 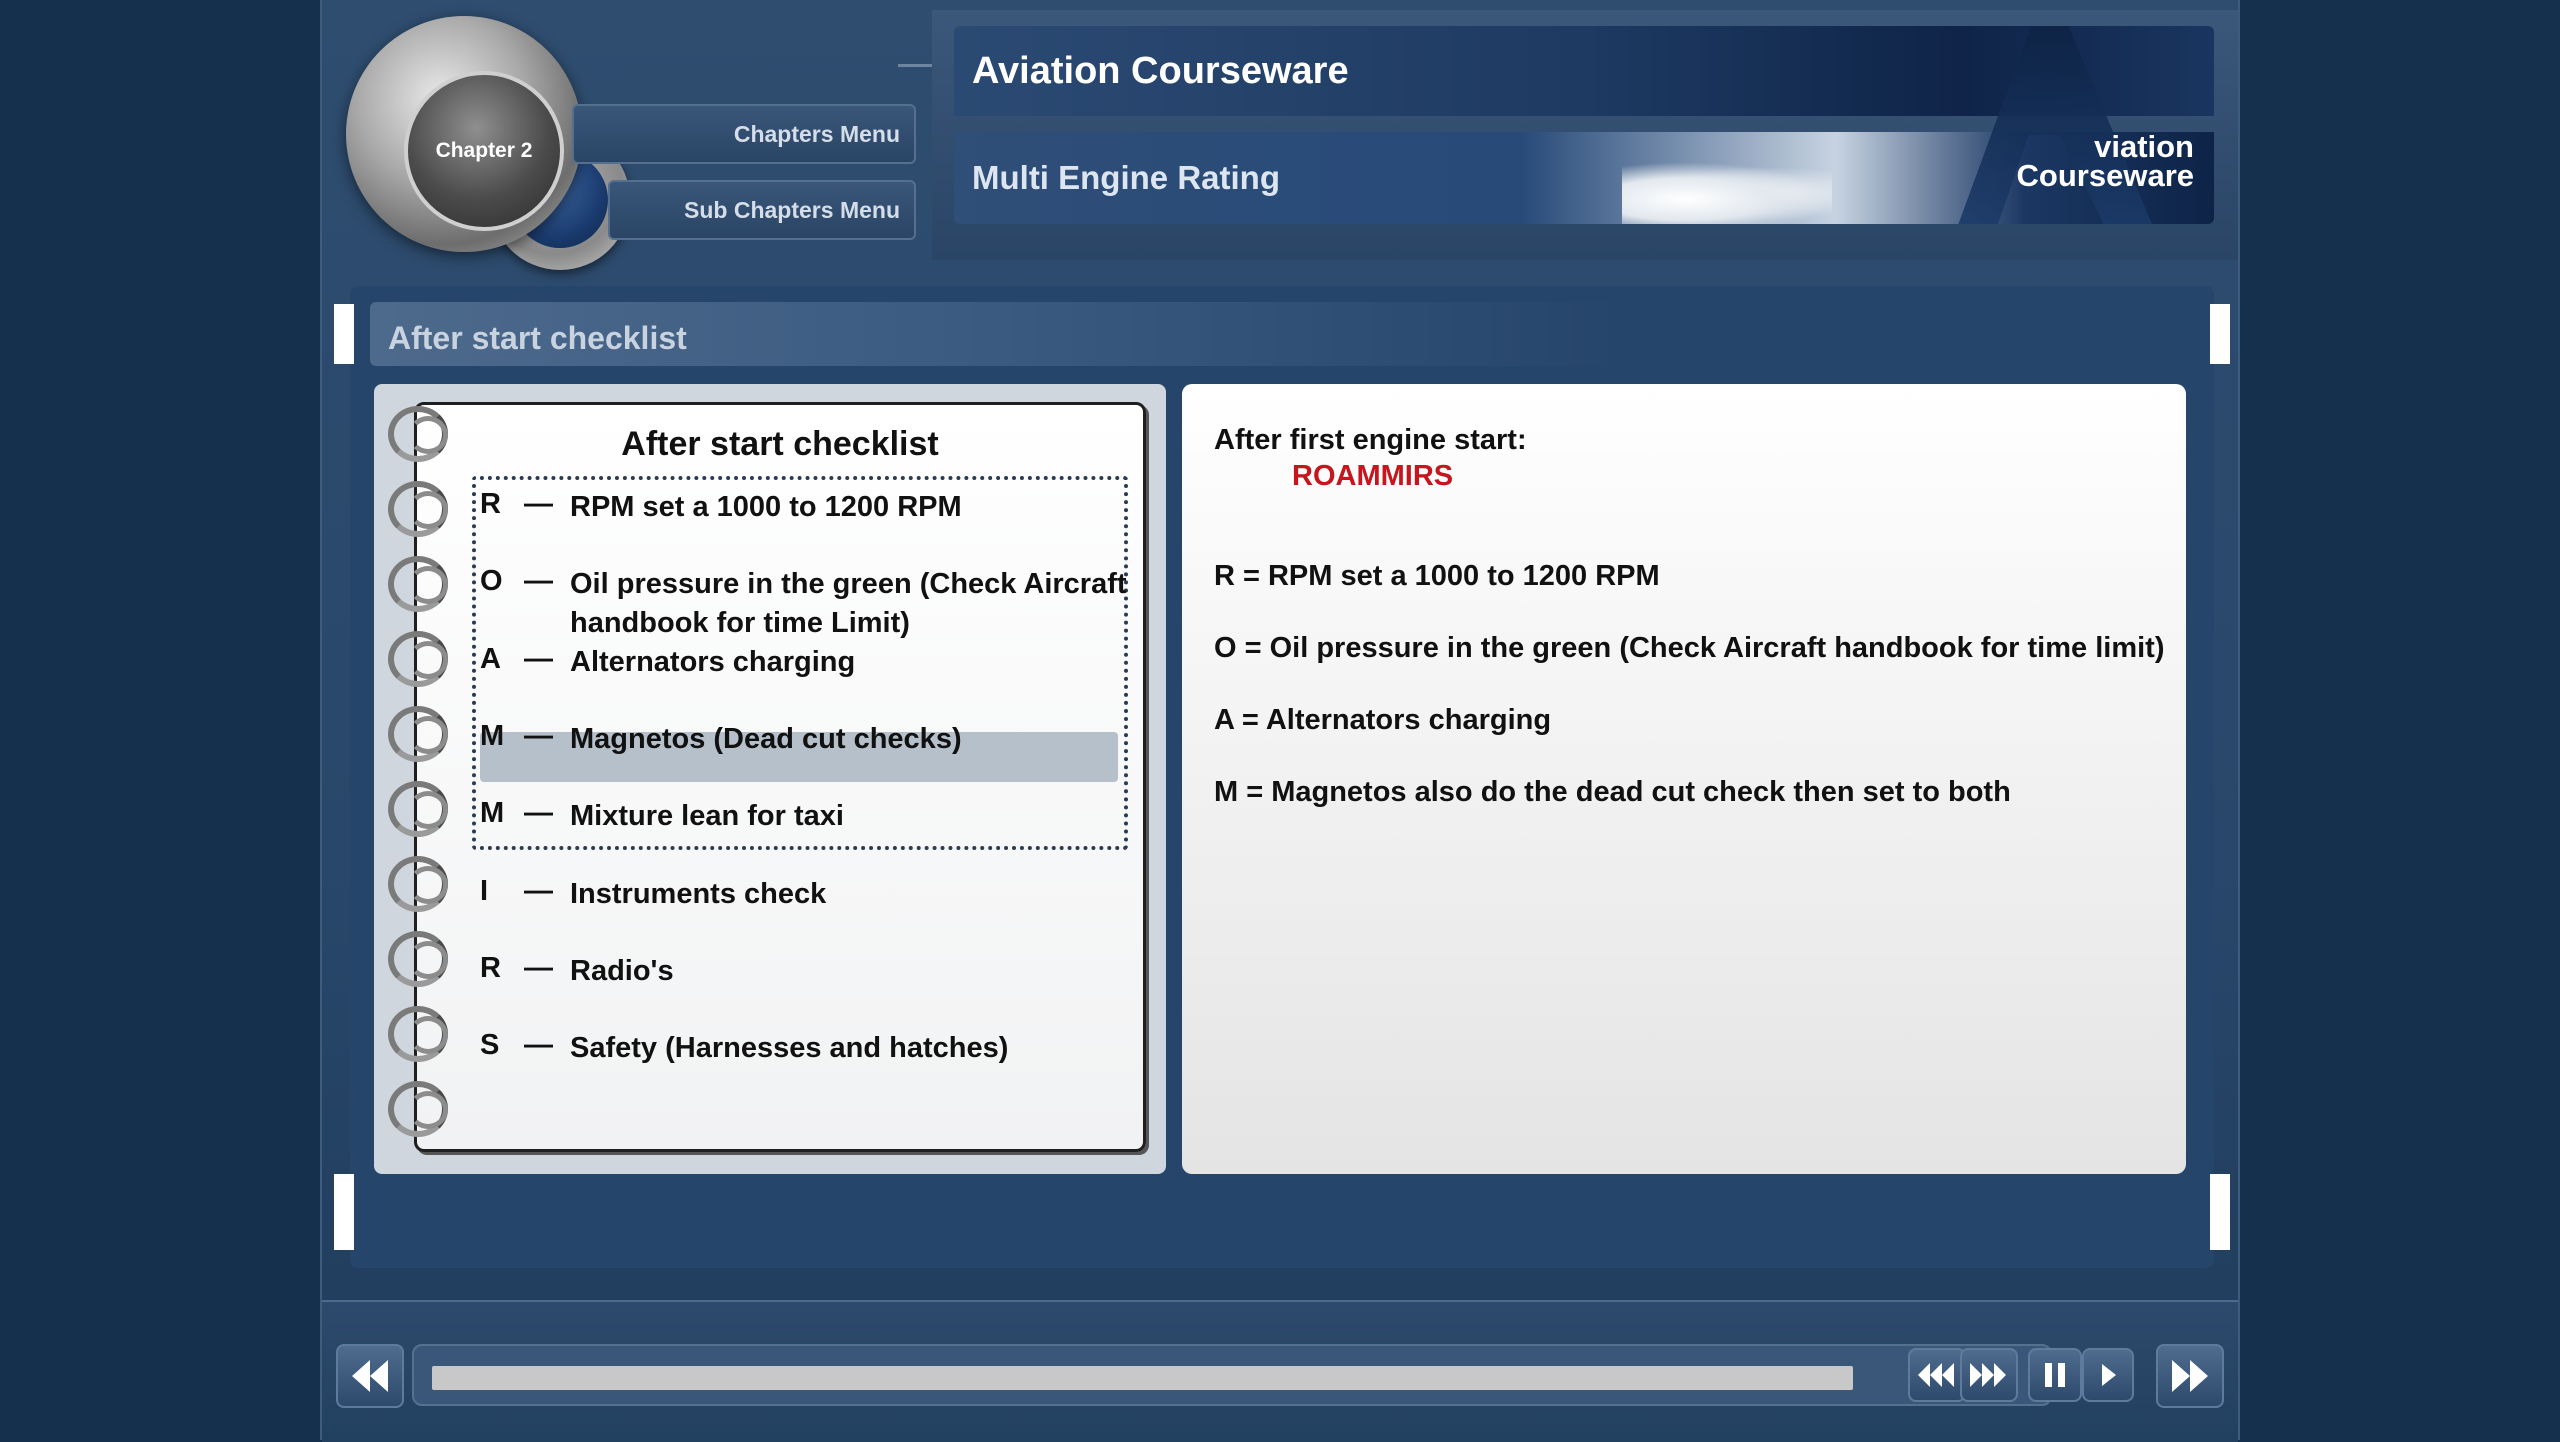 What do you see at coordinates (1437, 576) in the screenshot?
I see `info-line: R = RPM set a 1000 to 1200 RPM` at bounding box center [1437, 576].